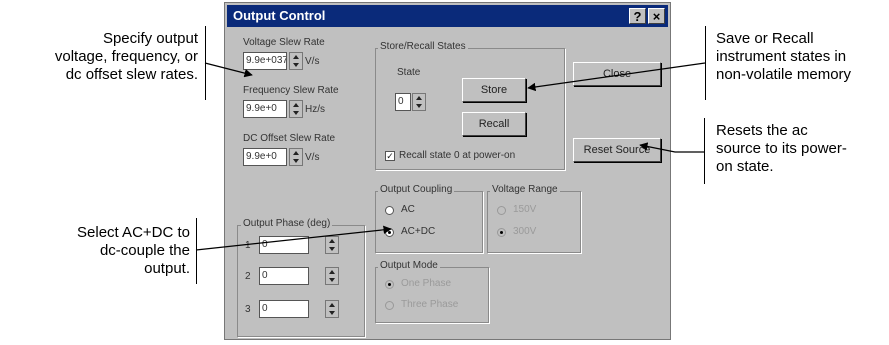  I want to click on annotation-line: dc-couple the, so click(144, 250).